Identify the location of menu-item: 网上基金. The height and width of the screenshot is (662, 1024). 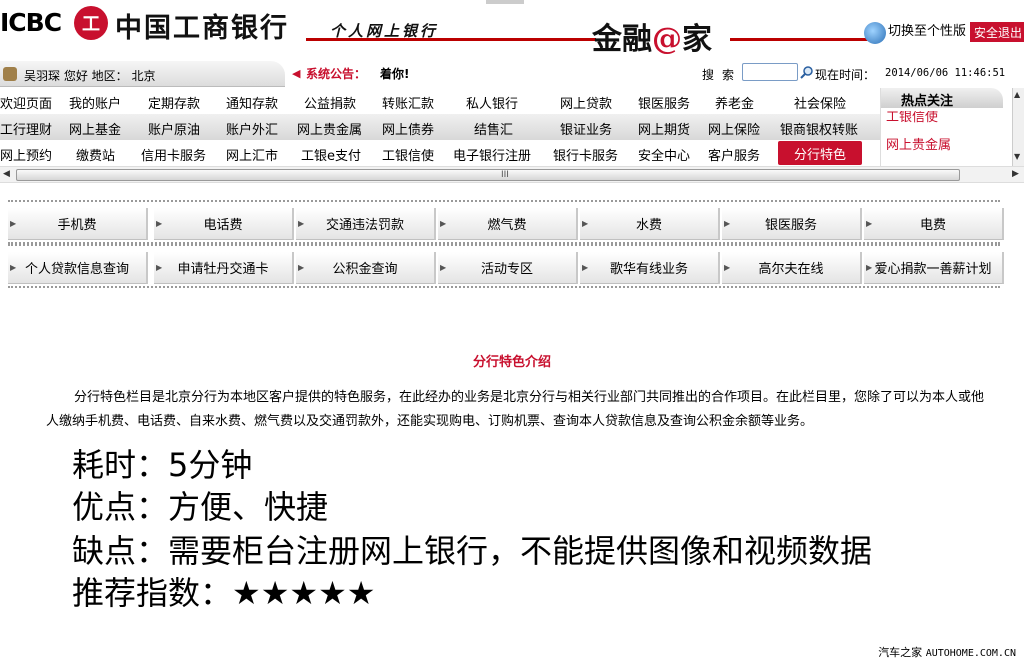
(95, 128).